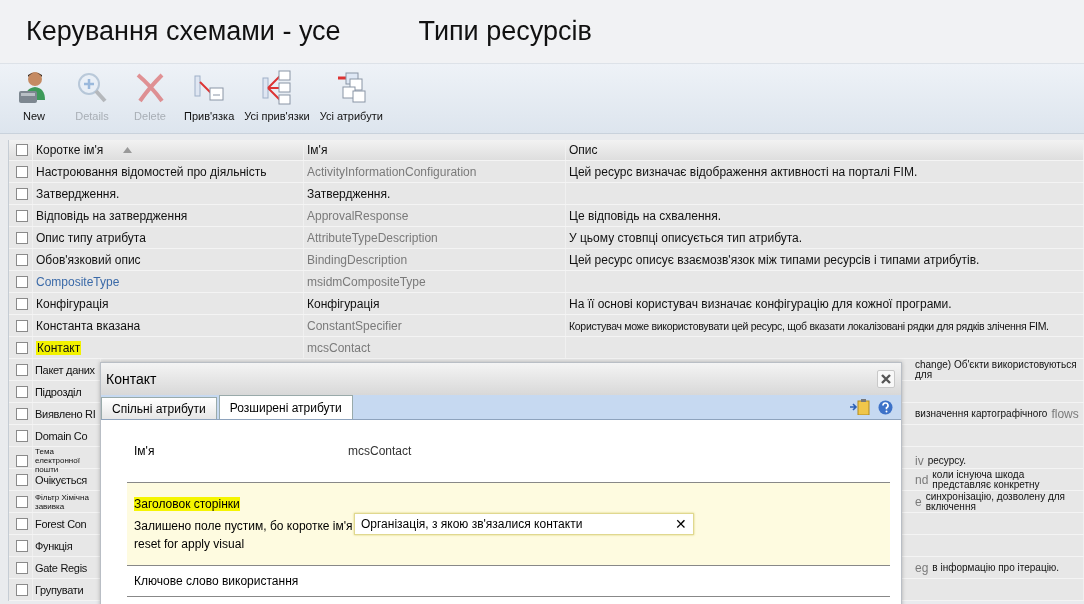 Image resolution: width=1084 pixels, height=604 pixels. What do you see at coordinates (61, 567) in the screenshot?
I see `table-cell: Gate Regis` at bounding box center [61, 567].